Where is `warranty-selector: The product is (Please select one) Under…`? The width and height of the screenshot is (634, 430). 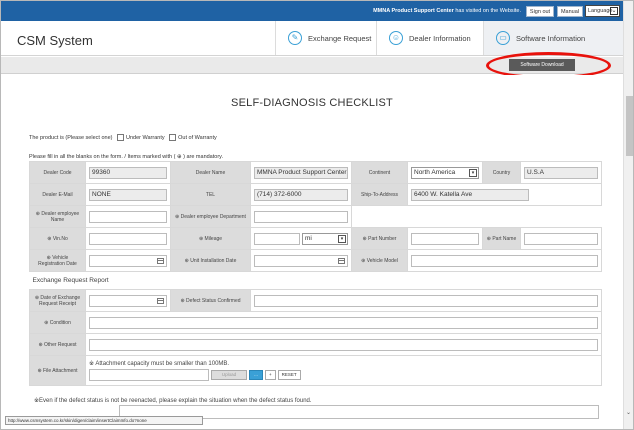 warranty-selector: The product is (Please select one) Under… is located at coordinates (123, 137).